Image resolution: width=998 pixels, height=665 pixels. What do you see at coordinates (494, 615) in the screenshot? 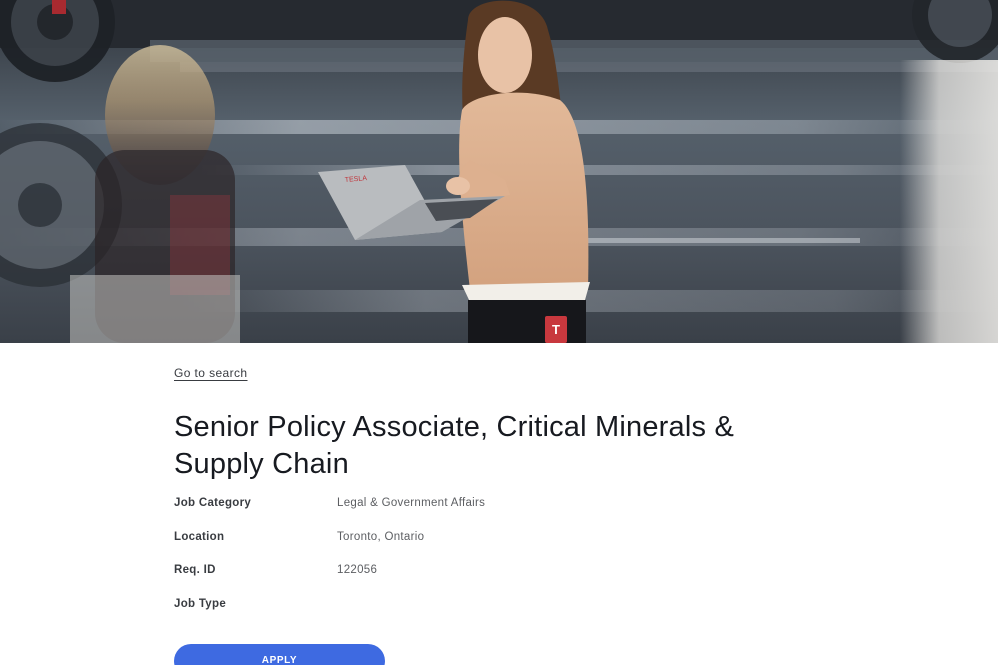
I see `detail-row-job-type: Job Type` at bounding box center [494, 615].